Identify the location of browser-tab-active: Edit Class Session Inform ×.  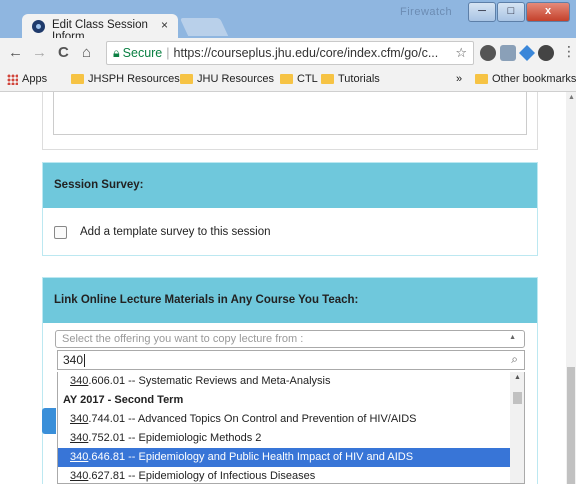
(100, 28).